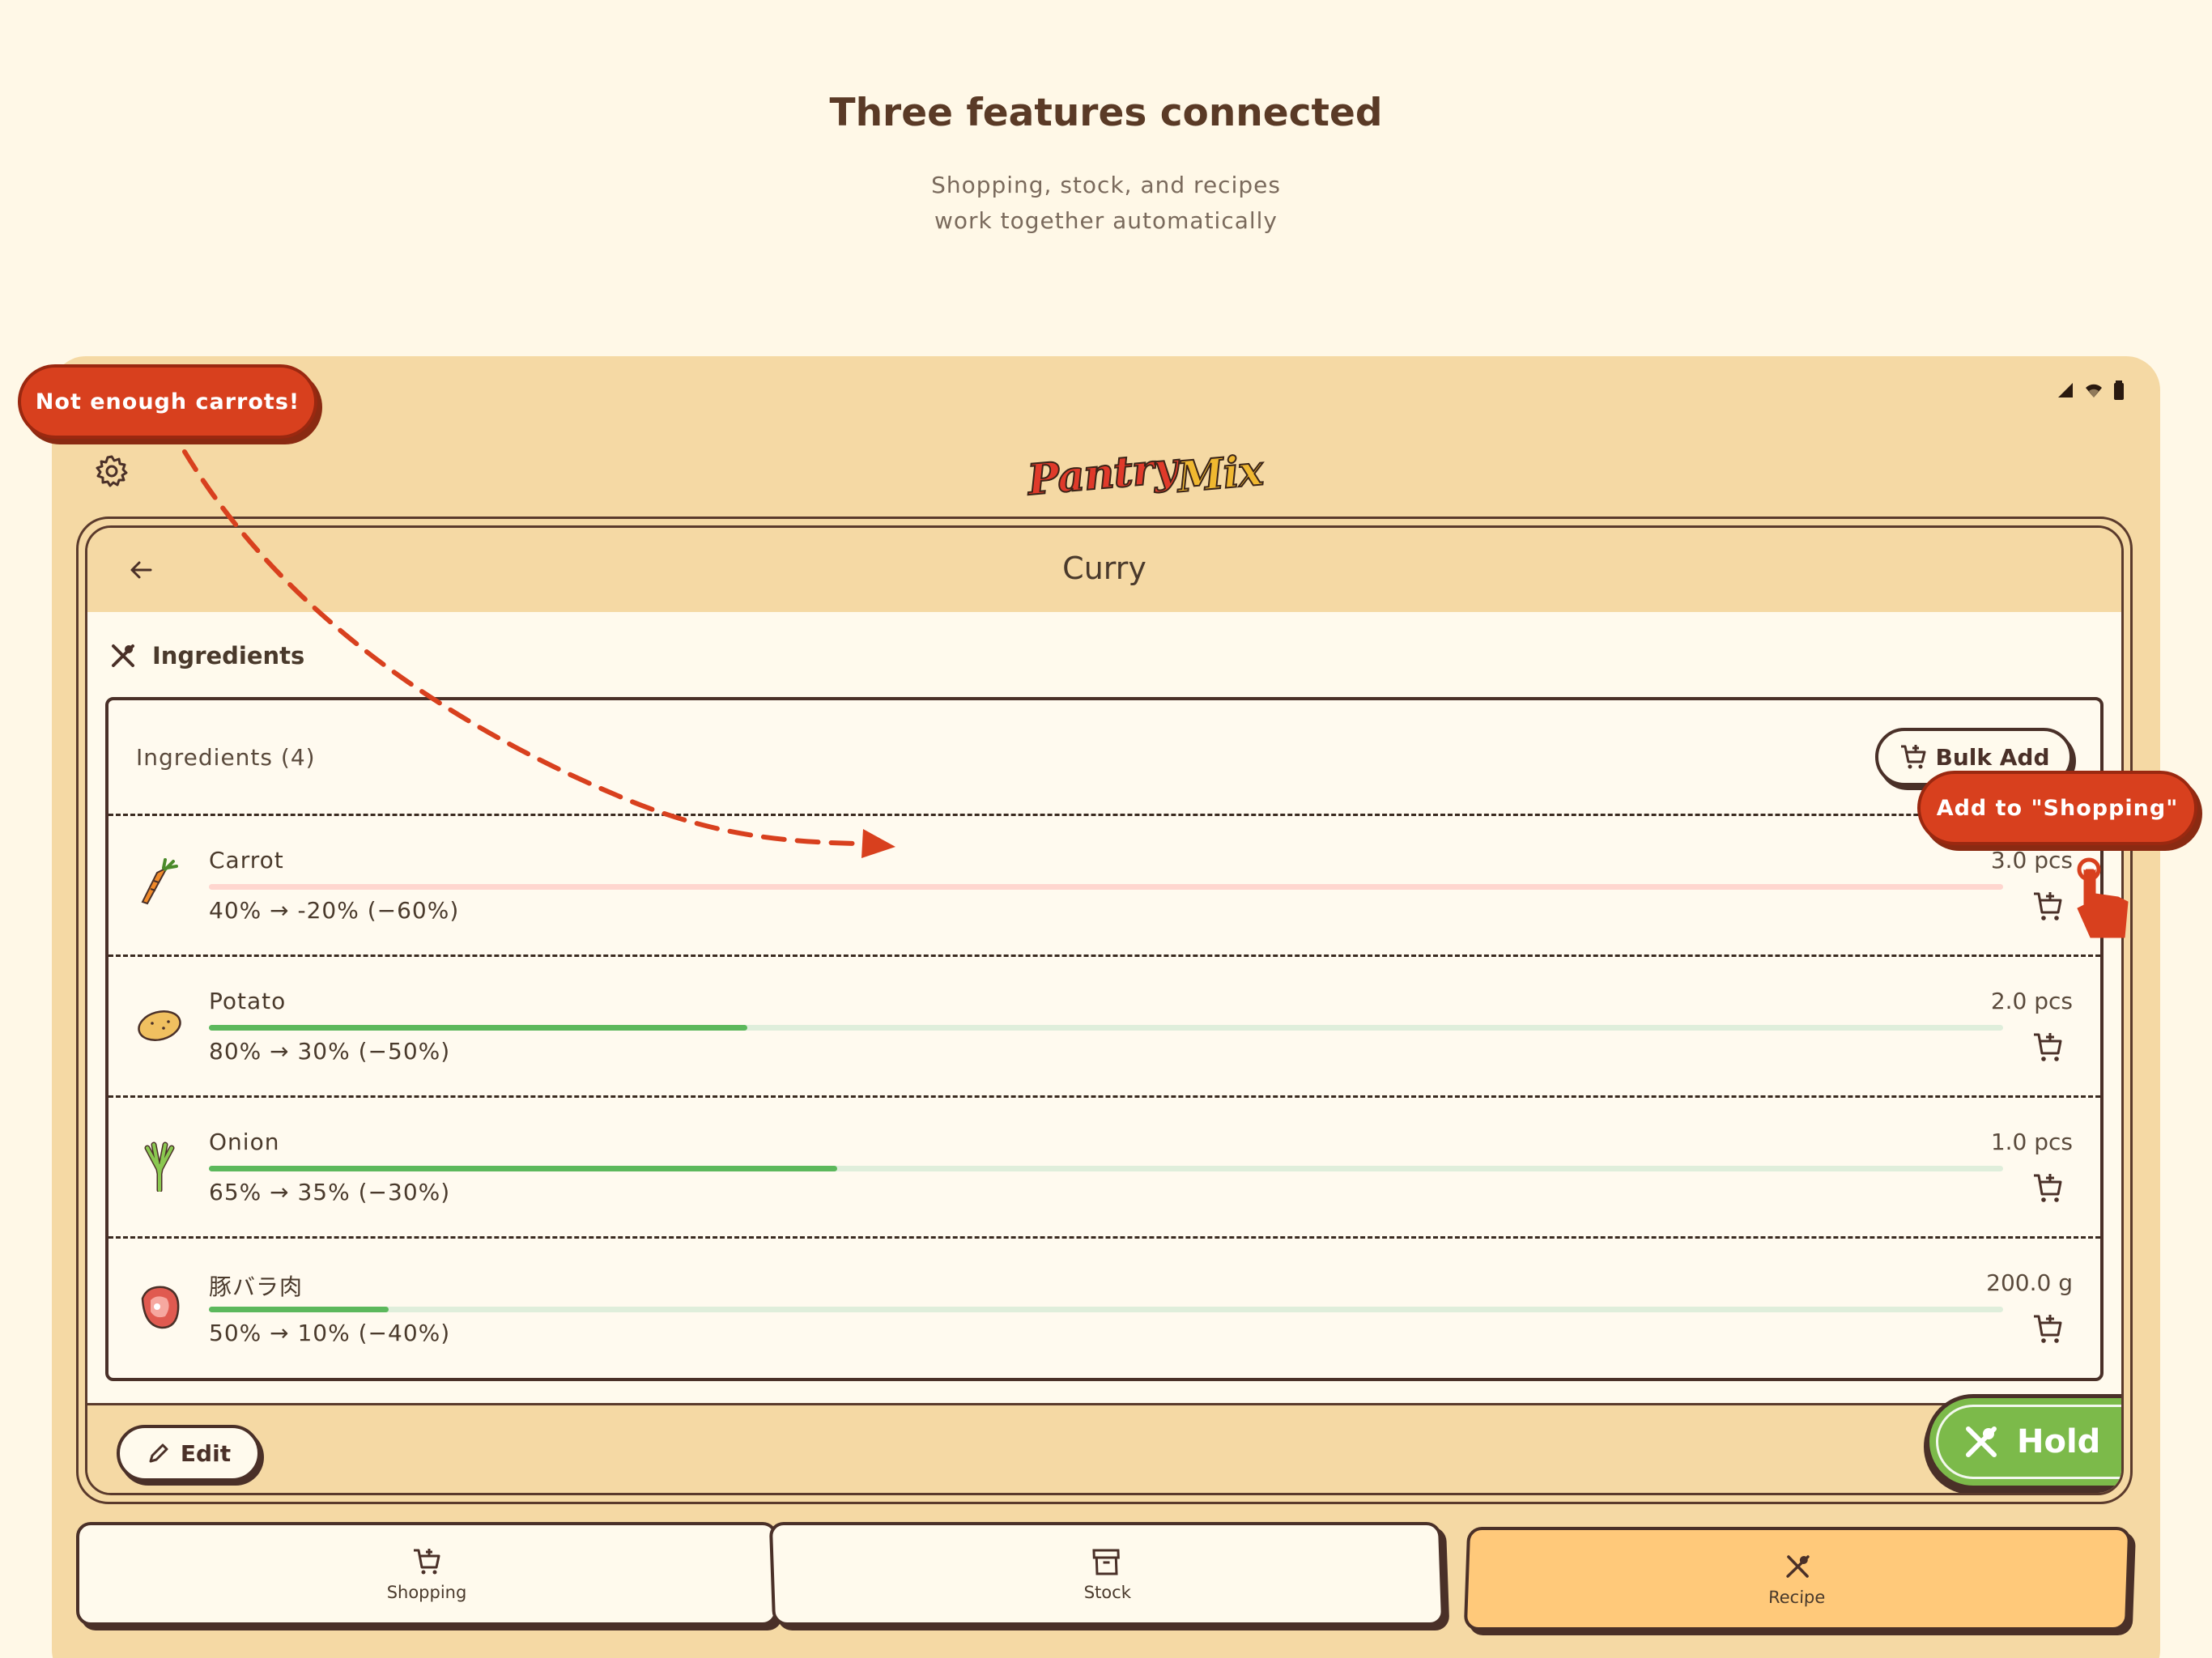 The height and width of the screenshot is (1658, 2212). Describe the element at coordinates (2094, 390) in the screenshot. I see `wifi-icon` at that location.